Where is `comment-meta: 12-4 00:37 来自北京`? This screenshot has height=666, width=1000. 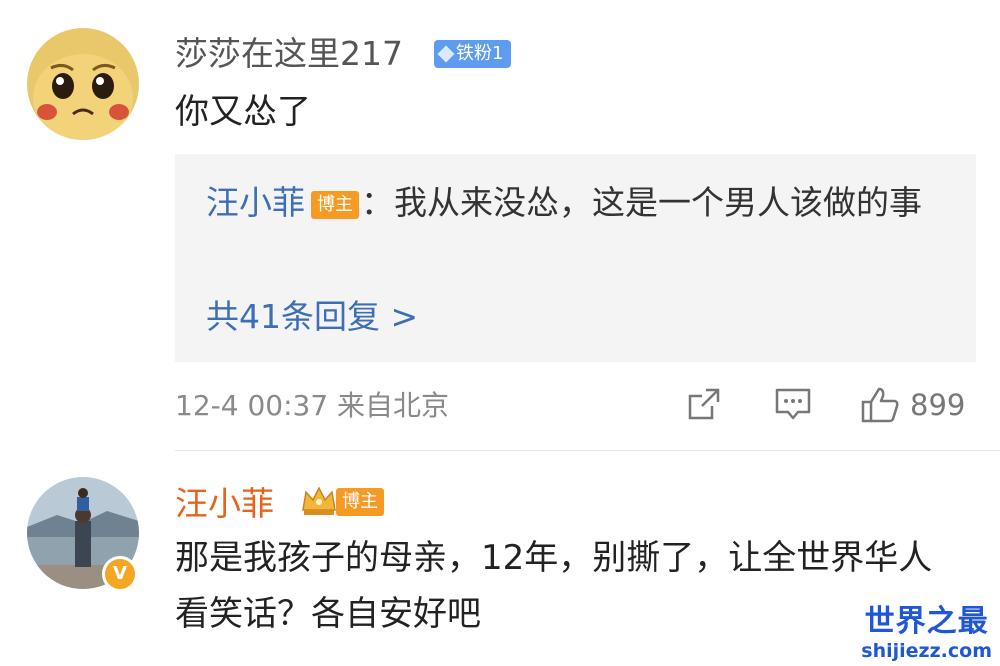 comment-meta: 12-4 00:37 来自北京 is located at coordinates (312, 405).